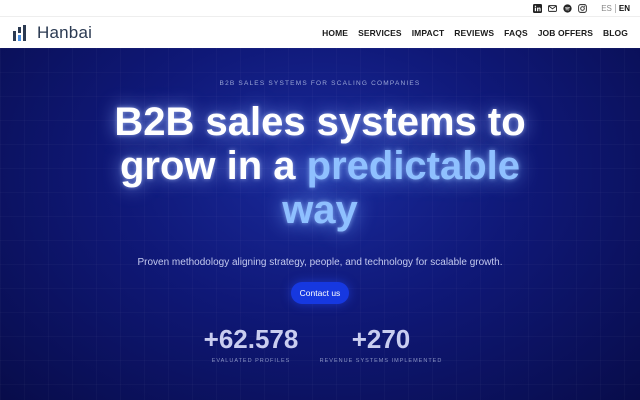  I want to click on lang-en-link: EN, so click(624, 8).